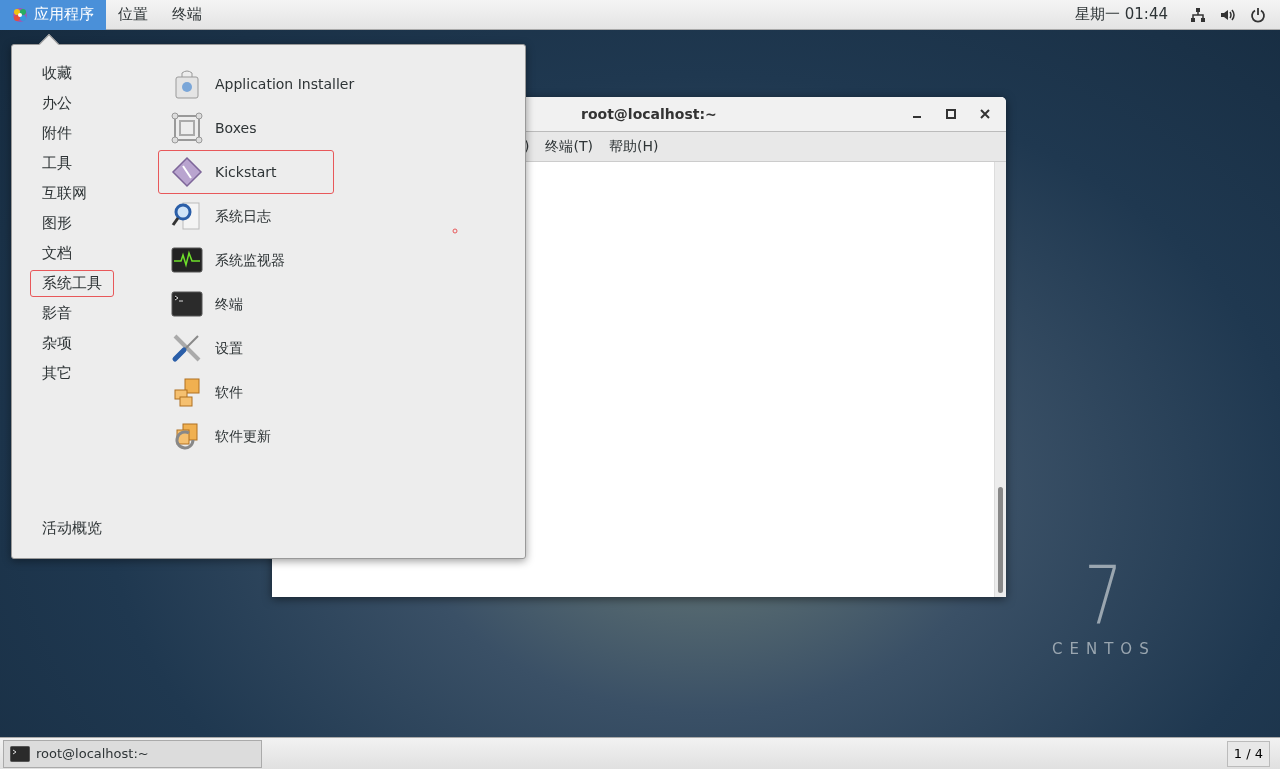 This screenshot has height=769, width=1280. Describe the element at coordinates (57, 163) in the screenshot. I see `category-item: 工具` at that location.